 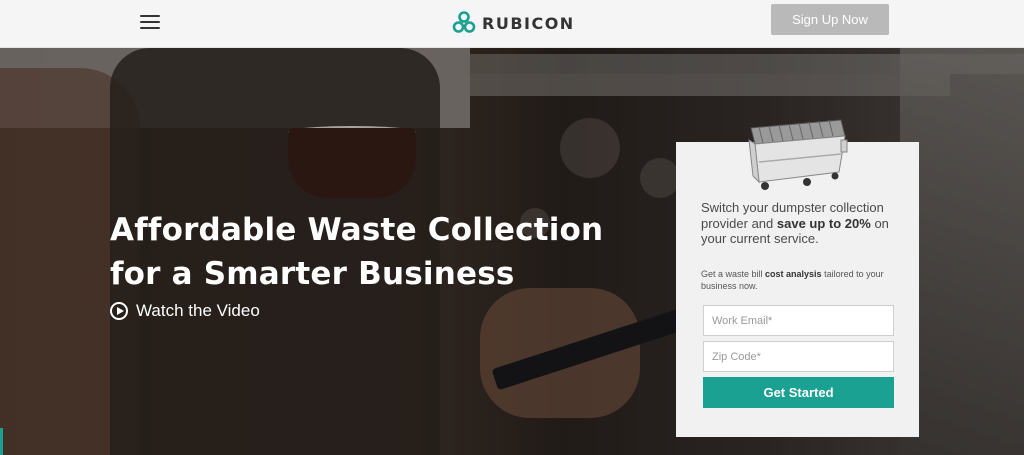 I want to click on dumpster-image, so click(x=798, y=154).